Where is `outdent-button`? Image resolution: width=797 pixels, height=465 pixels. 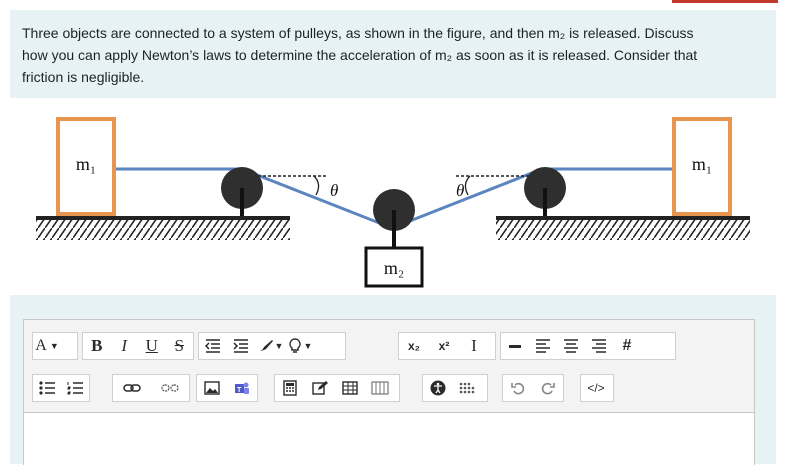 outdent-button is located at coordinates (213, 346).